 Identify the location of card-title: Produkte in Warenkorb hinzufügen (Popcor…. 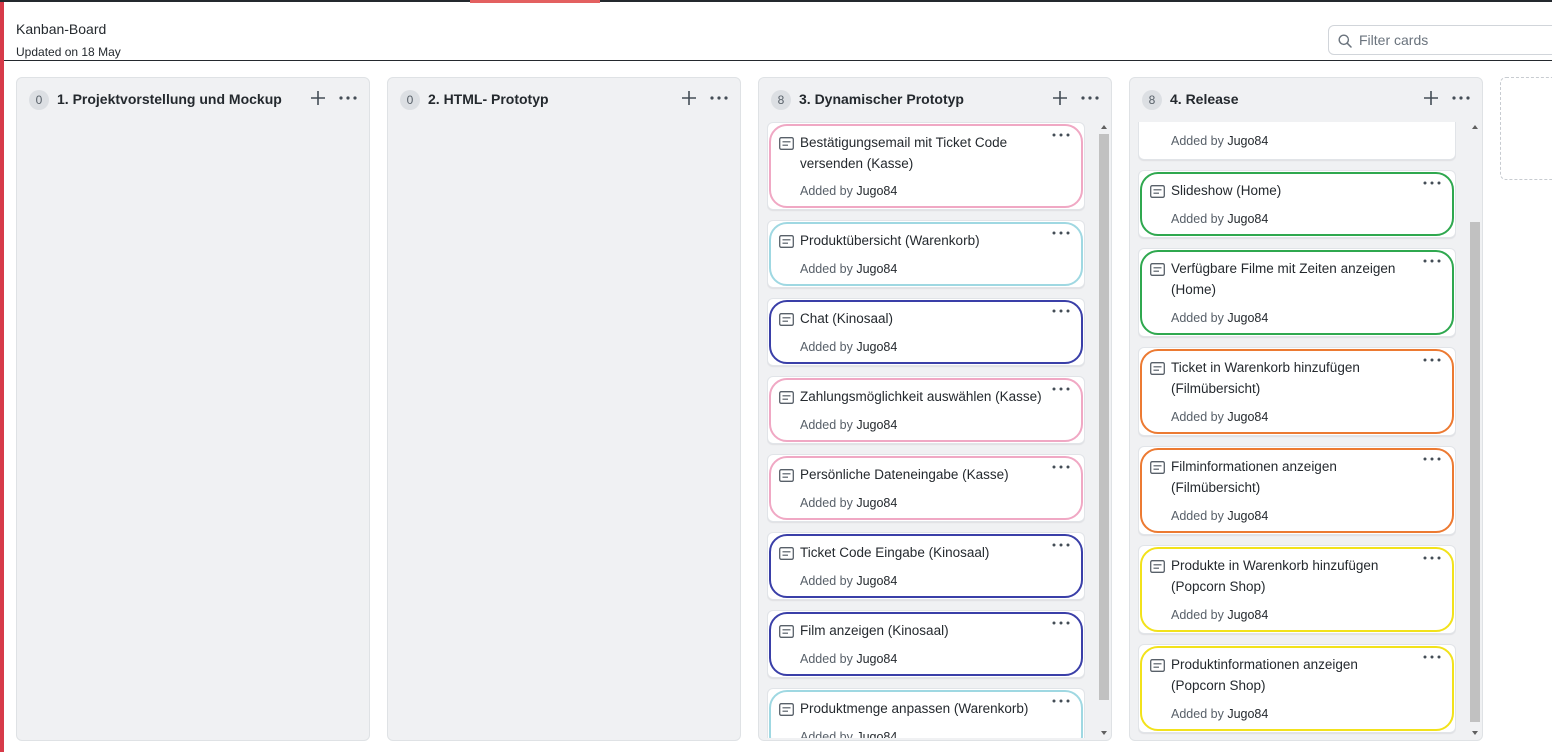
(1293, 576).